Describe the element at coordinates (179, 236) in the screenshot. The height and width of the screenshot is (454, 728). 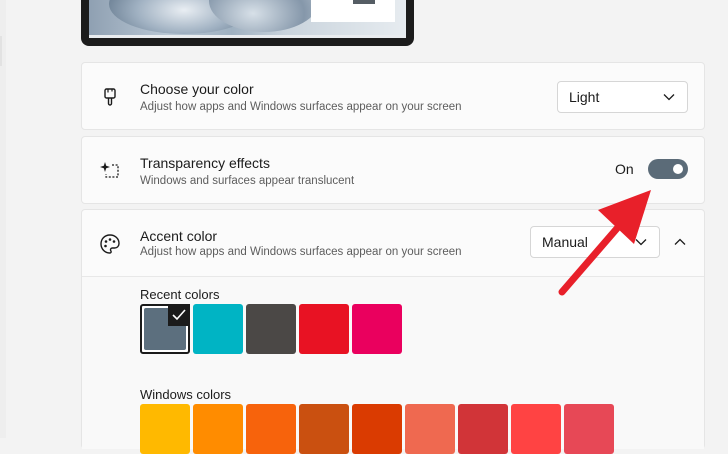
I see `accent-color-title: Accent color` at that location.